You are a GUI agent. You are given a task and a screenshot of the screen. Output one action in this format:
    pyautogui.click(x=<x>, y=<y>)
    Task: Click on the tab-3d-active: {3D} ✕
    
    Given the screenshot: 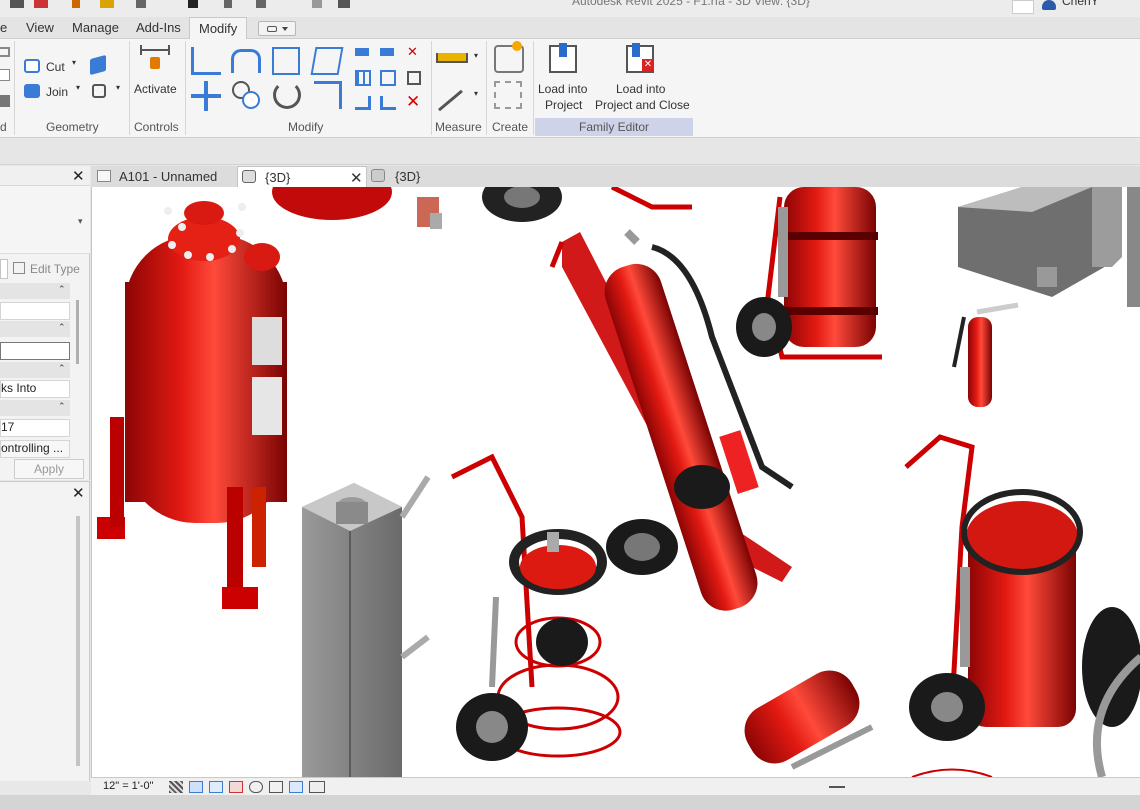 What is the action you would take?
    pyautogui.click(x=302, y=176)
    